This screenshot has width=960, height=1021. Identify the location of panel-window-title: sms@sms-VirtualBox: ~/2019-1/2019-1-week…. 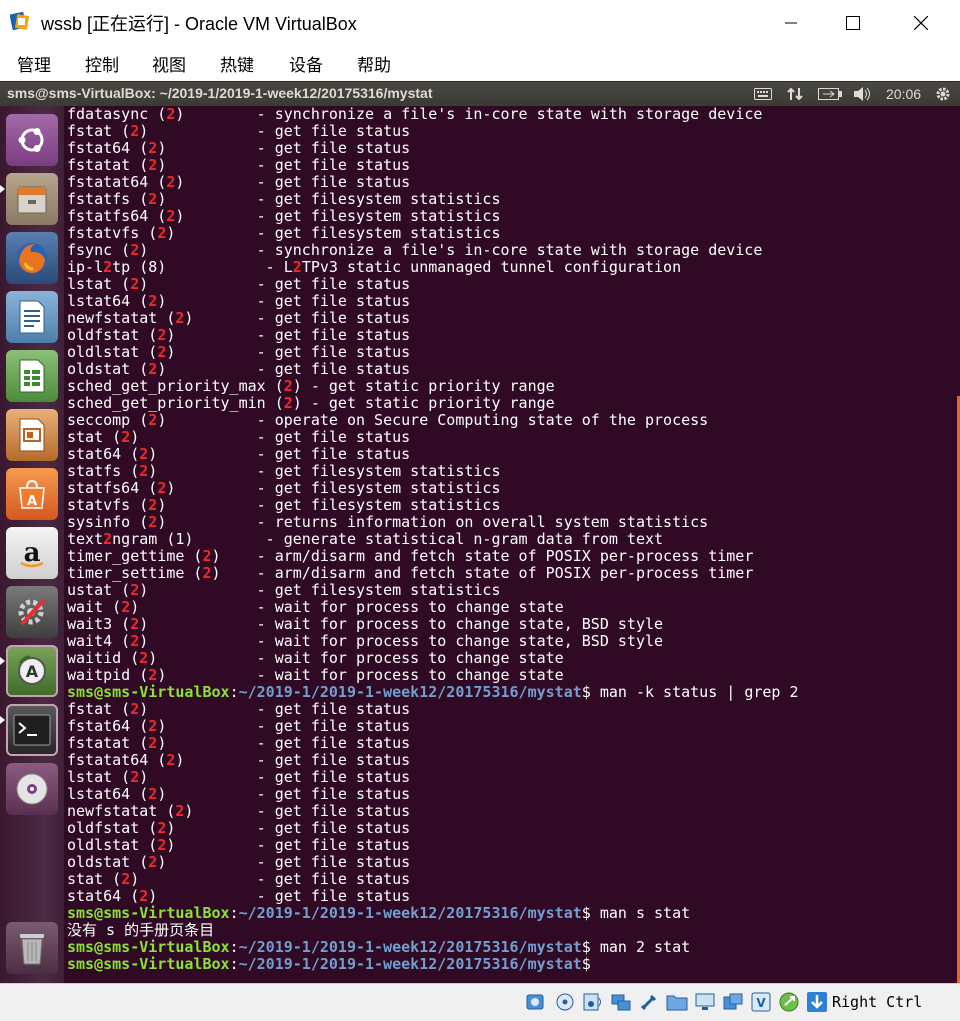
(220, 93).